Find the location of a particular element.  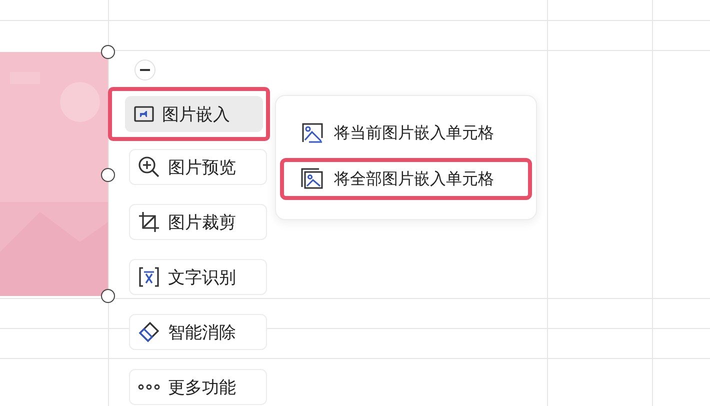

tool-button: 图片嵌入 is located at coordinates (194, 114).